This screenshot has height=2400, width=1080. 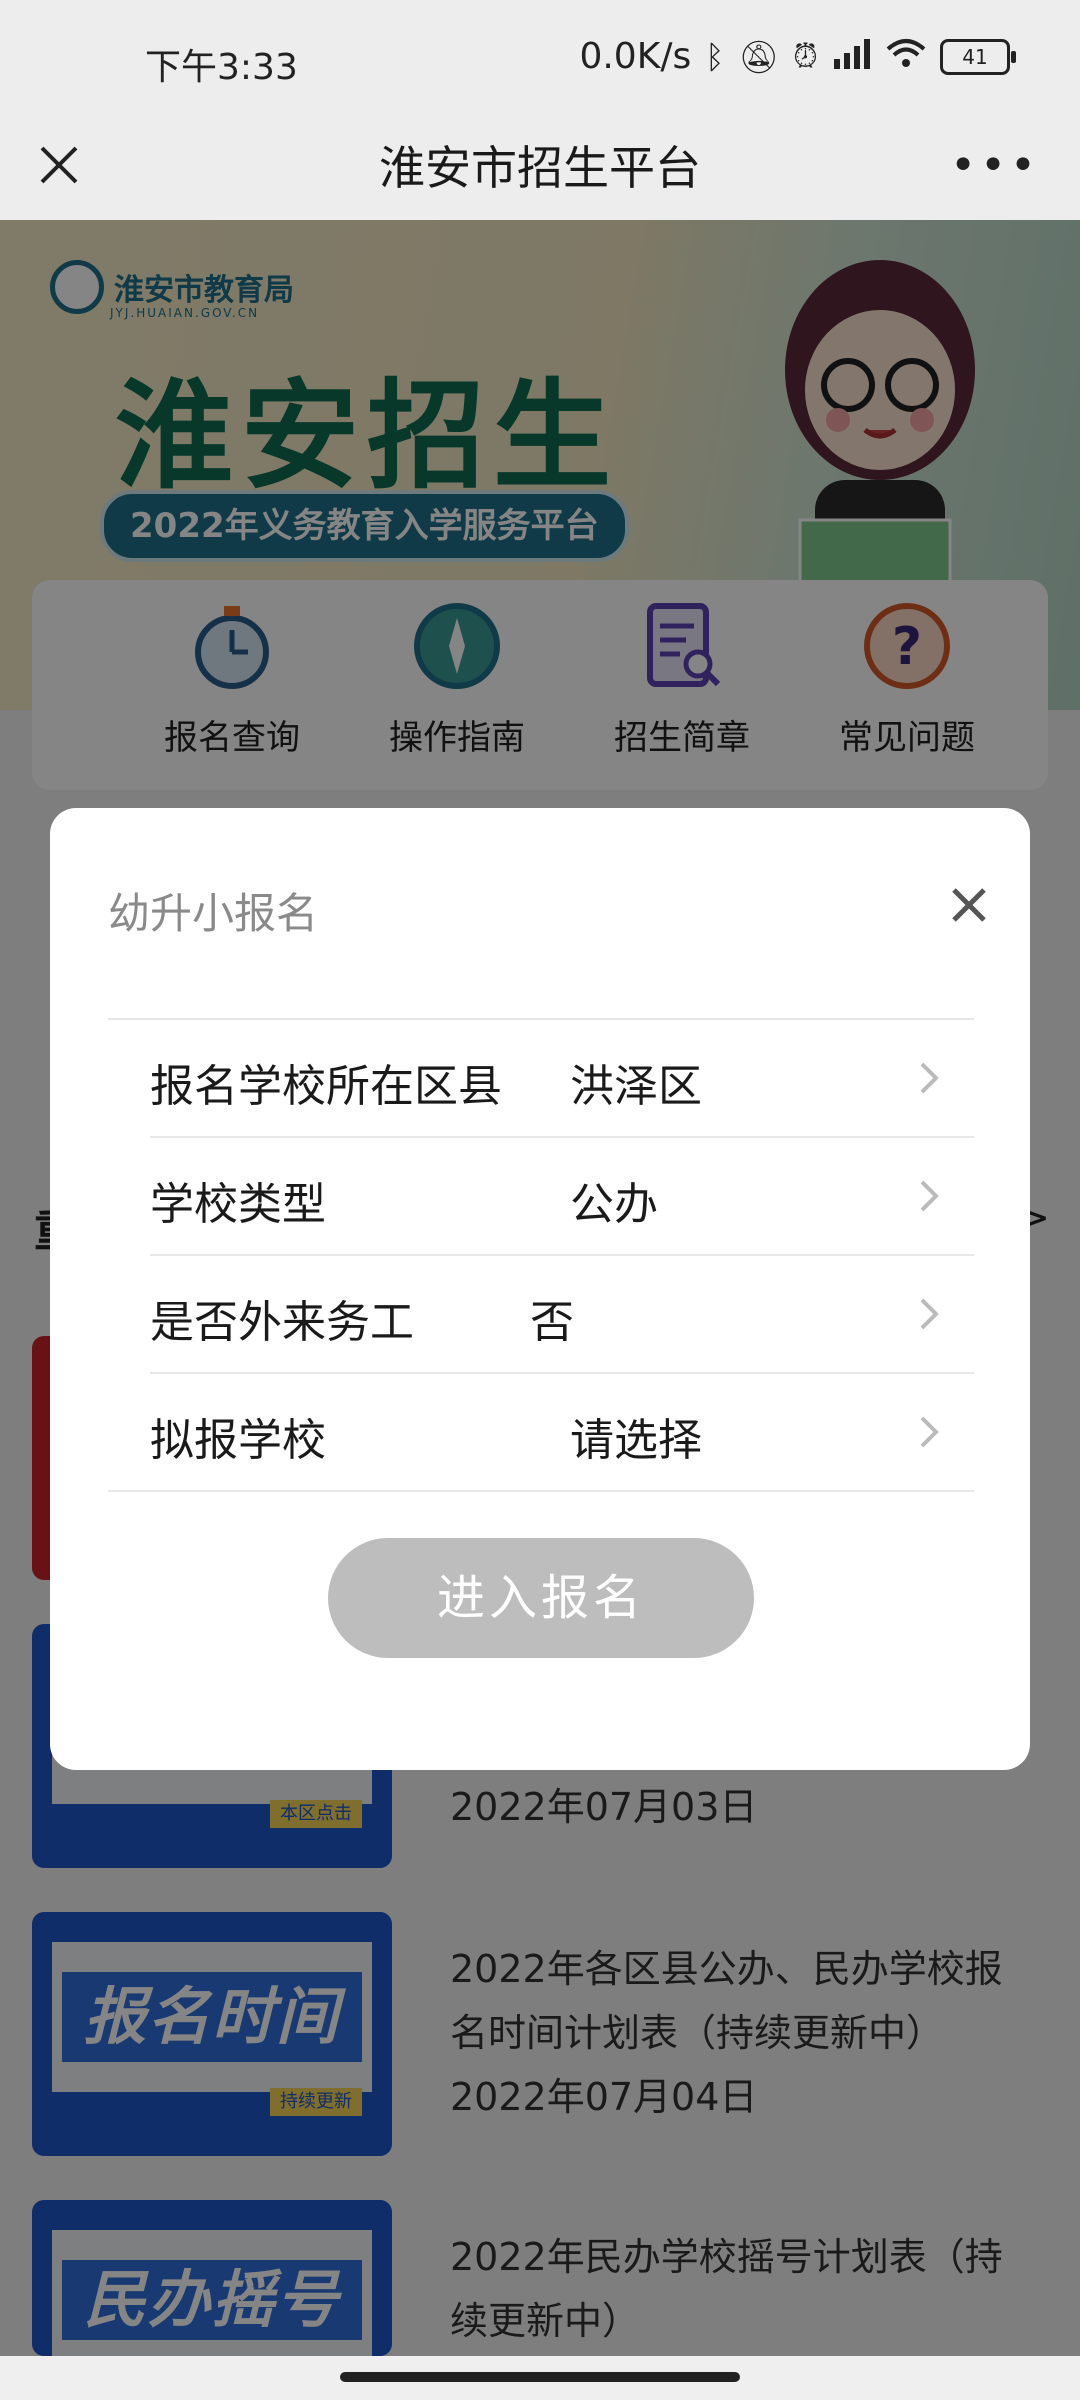 I want to click on net-speed: 0.0K/s, so click(x=635, y=56).